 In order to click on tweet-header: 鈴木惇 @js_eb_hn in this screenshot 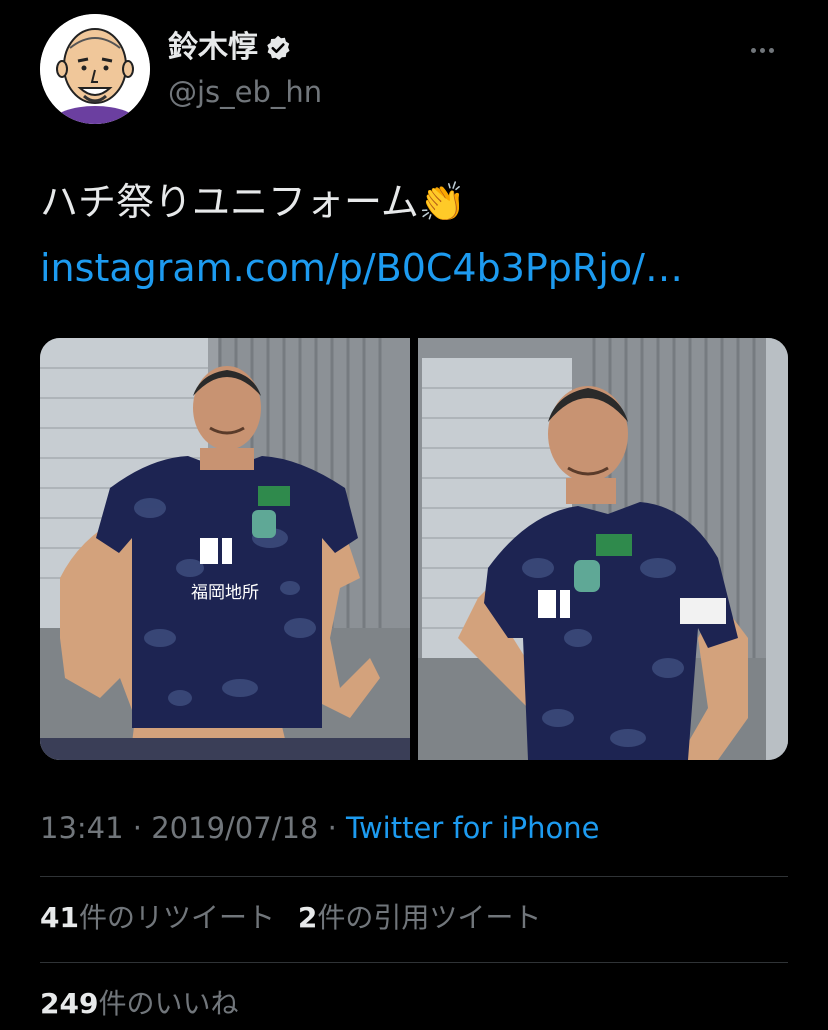, I will do `click(414, 70)`.